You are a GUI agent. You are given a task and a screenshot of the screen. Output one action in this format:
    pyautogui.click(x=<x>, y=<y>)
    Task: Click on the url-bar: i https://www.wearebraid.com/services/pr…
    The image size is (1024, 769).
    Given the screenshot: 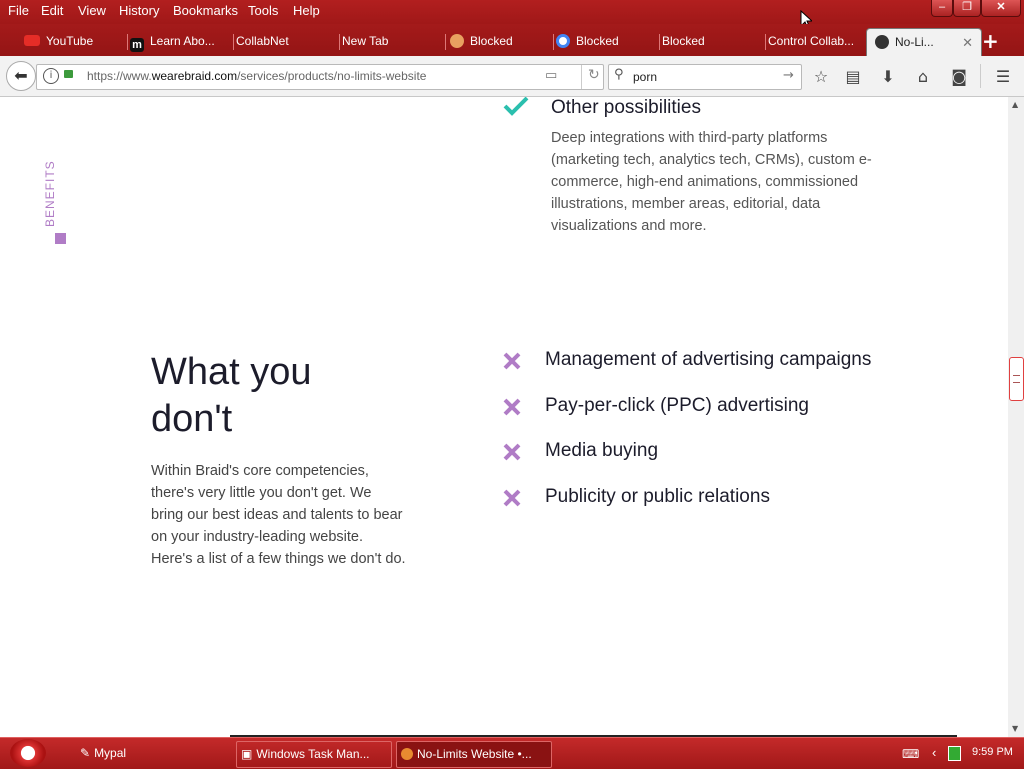 What is the action you would take?
    pyautogui.click(x=320, y=77)
    